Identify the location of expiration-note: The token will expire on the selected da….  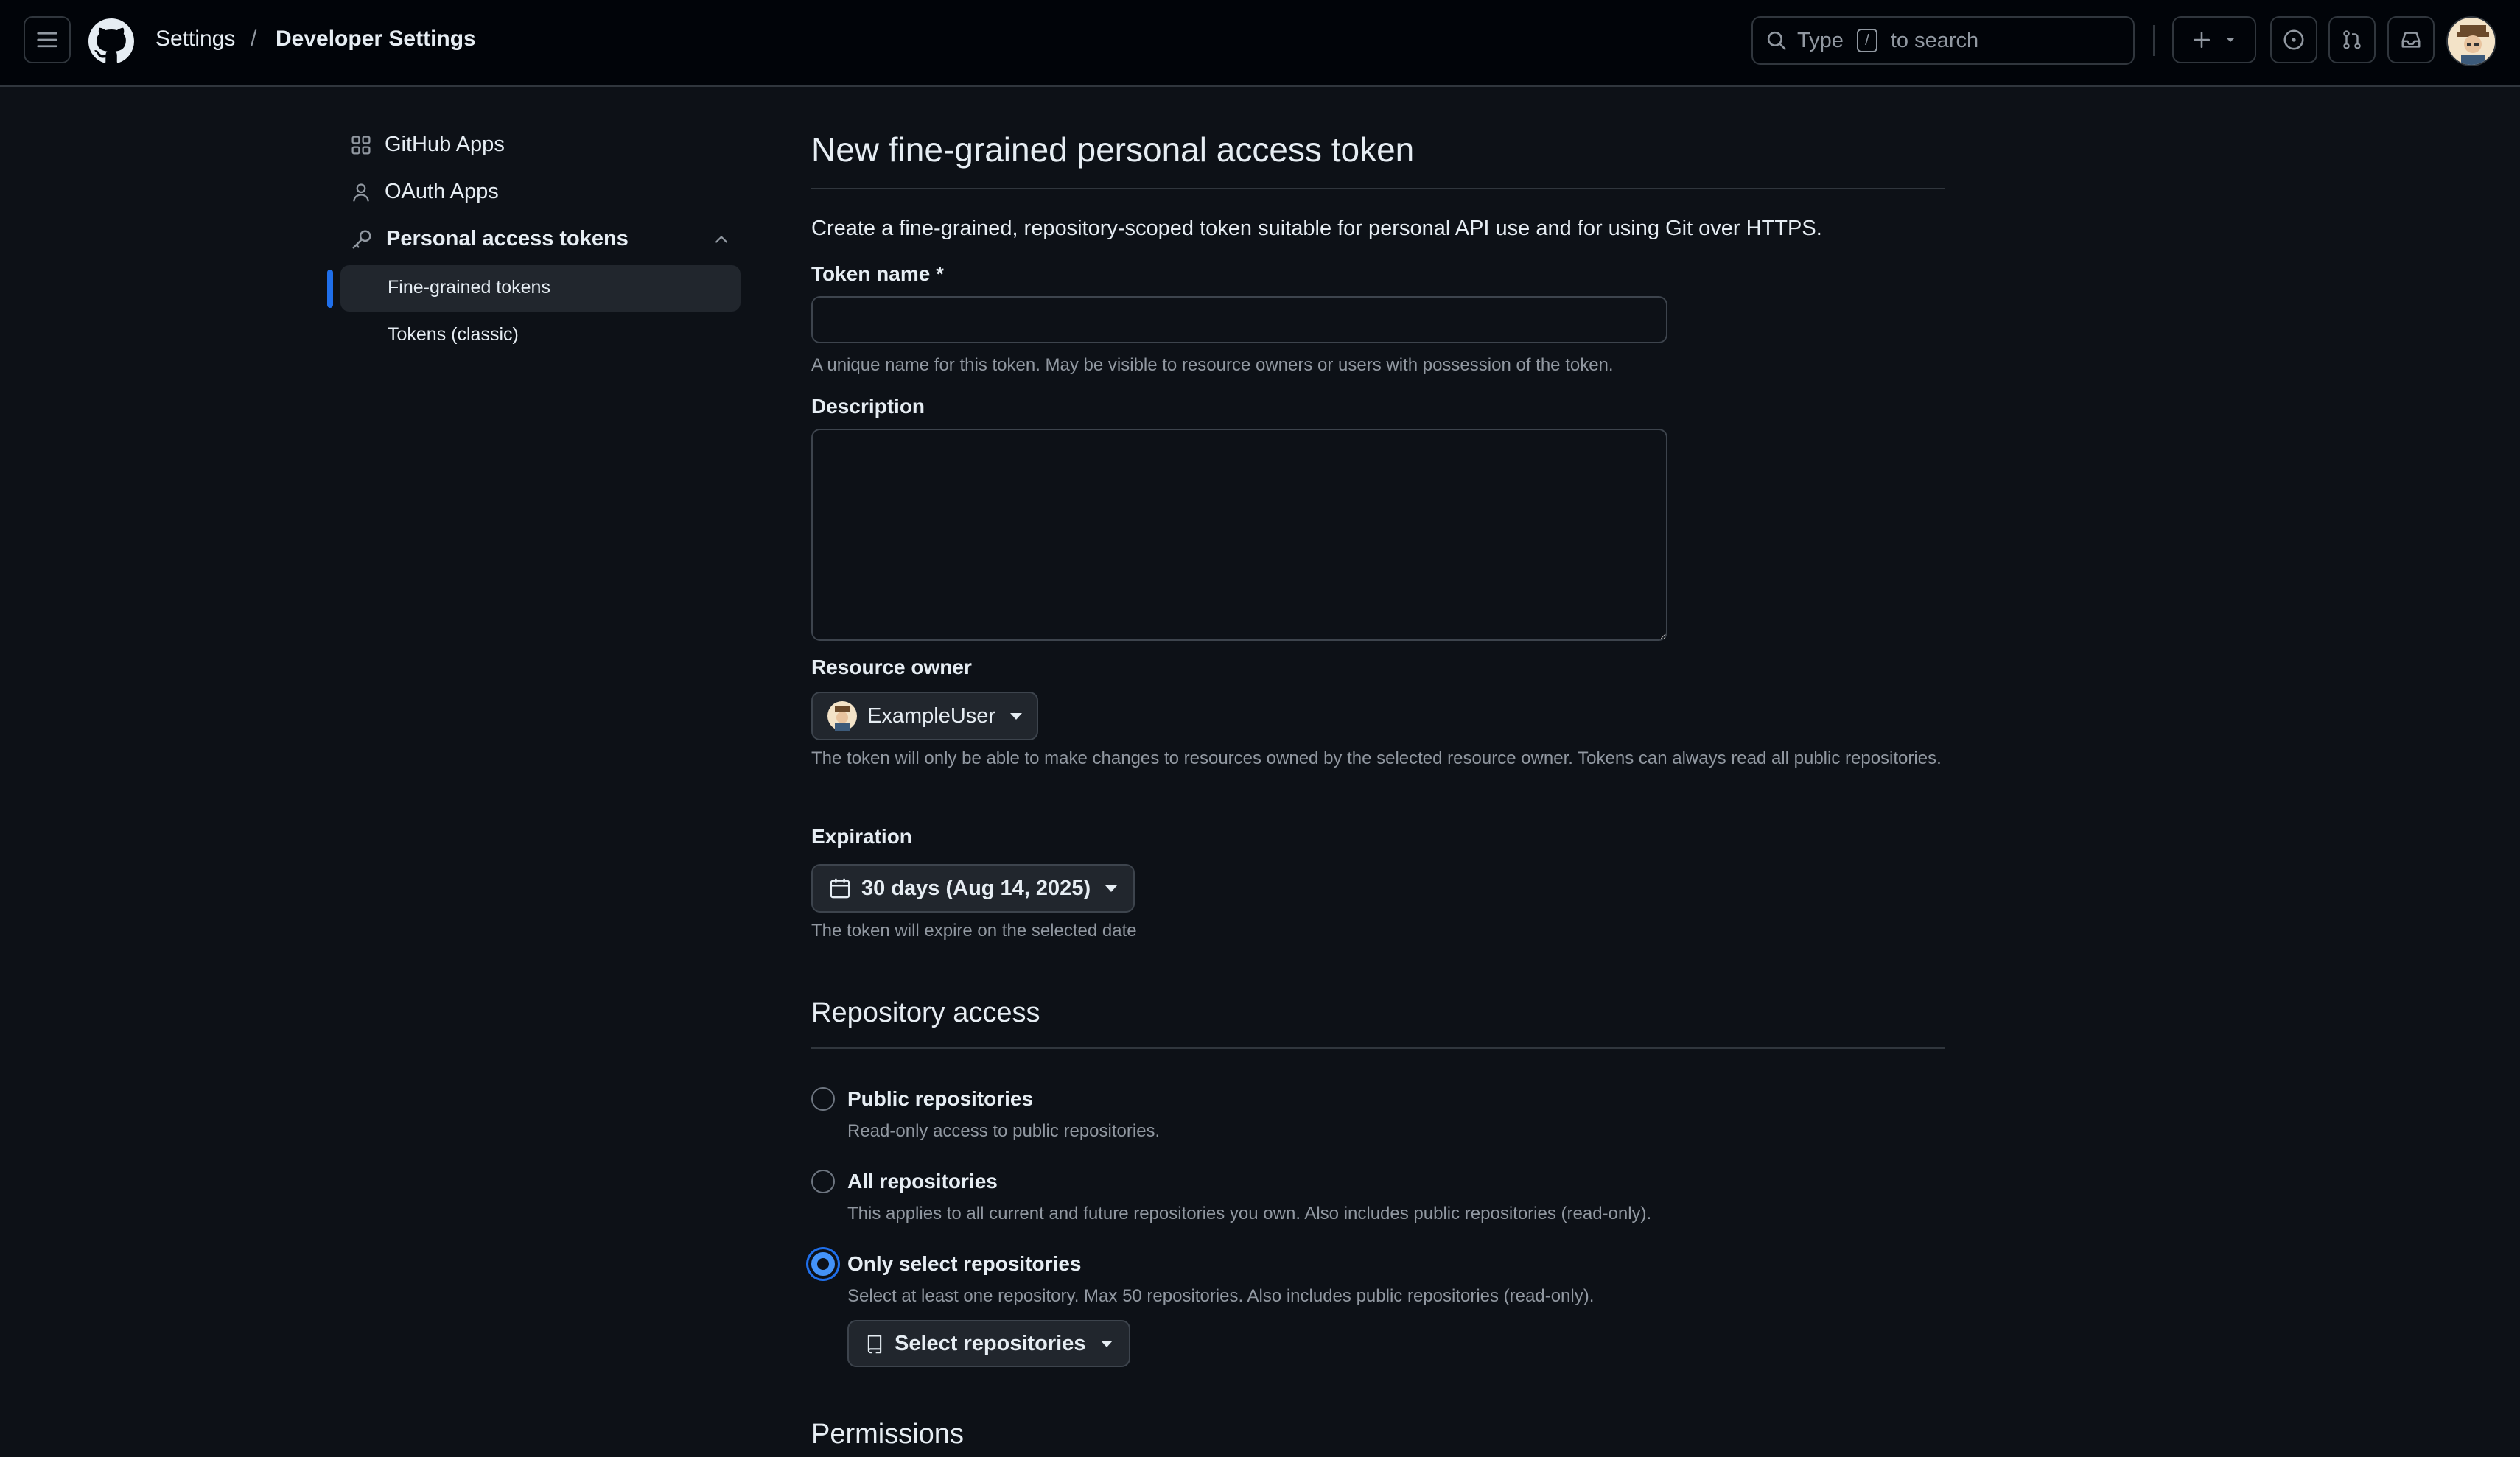
(974, 931).